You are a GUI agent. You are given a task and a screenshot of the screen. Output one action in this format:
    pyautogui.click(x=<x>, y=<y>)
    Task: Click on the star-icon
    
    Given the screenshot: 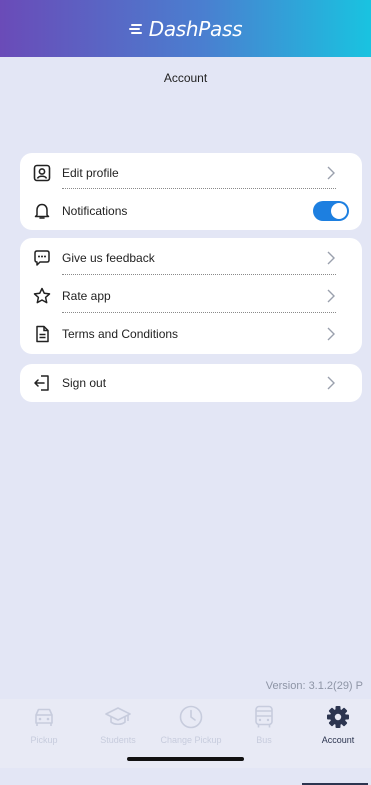 What is the action you would take?
    pyautogui.click(x=42, y=296)
    